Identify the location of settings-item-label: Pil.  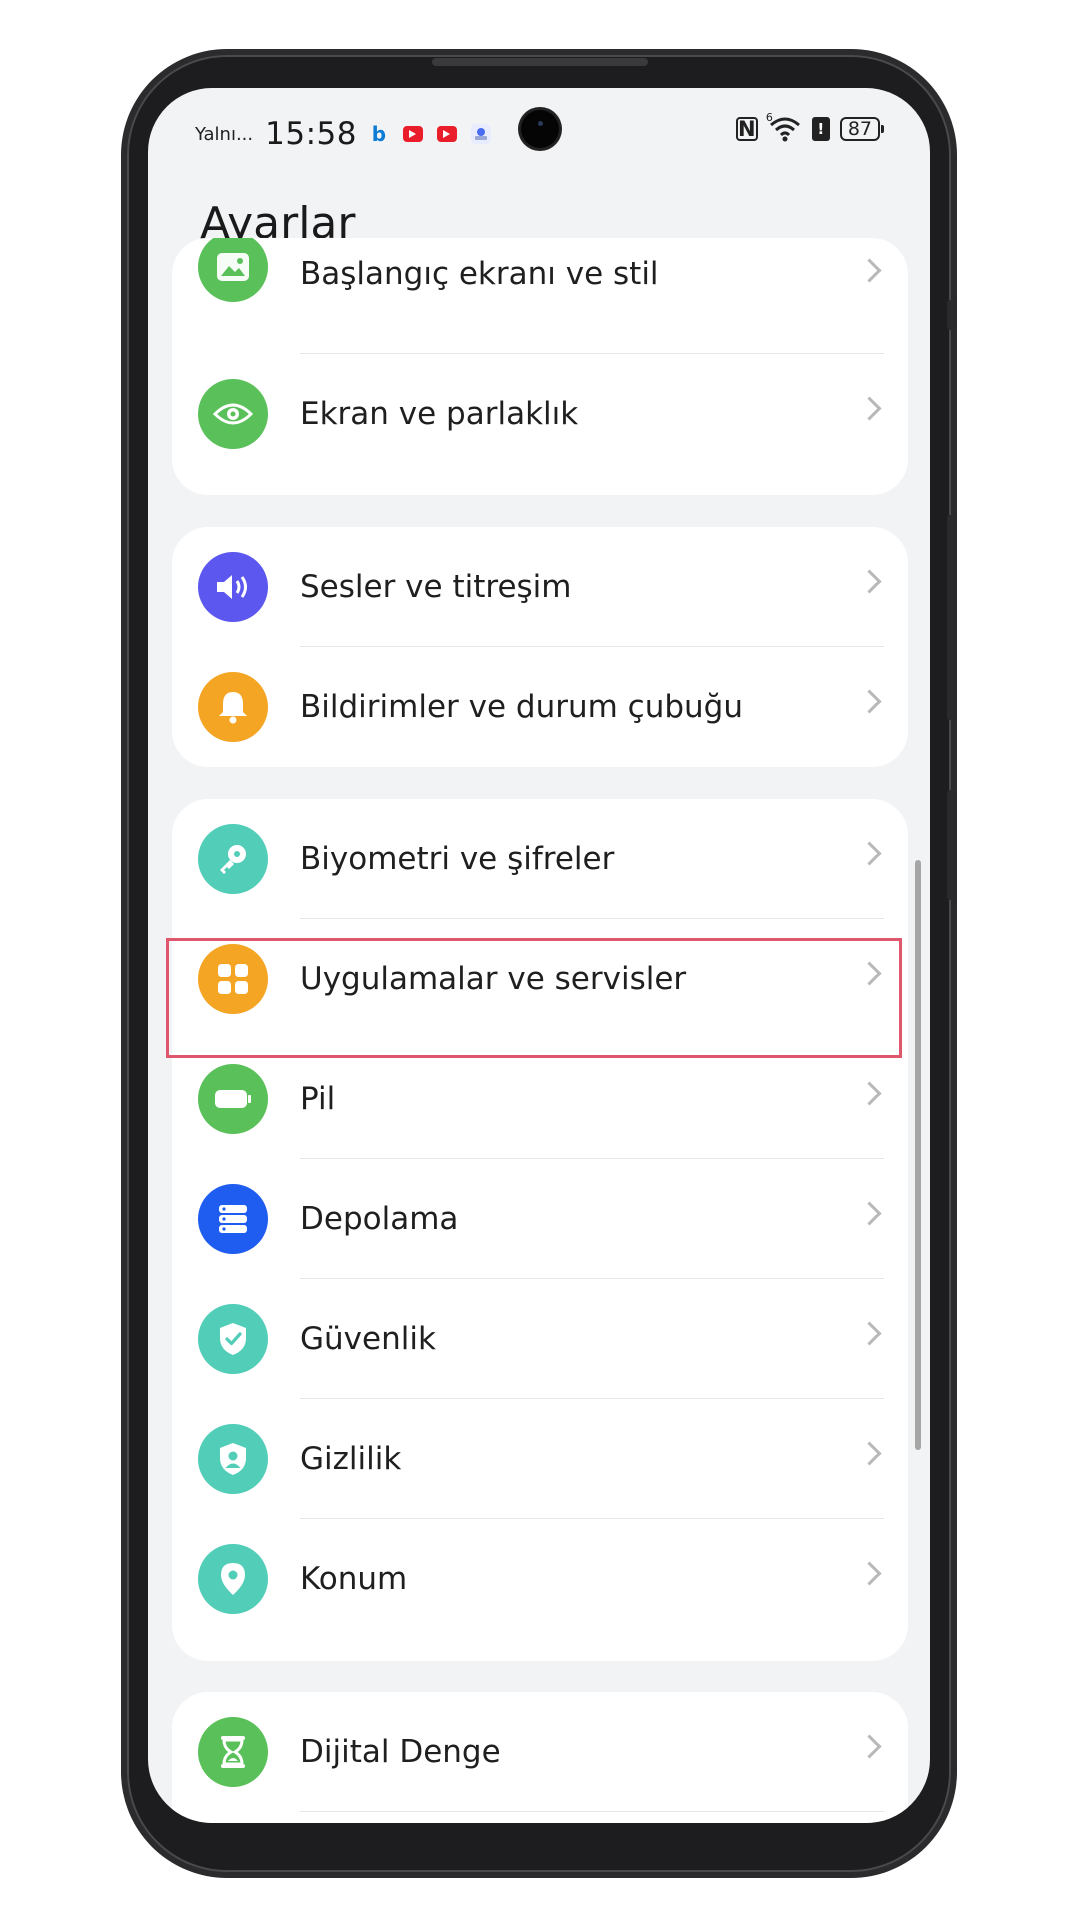
(318, 1099).